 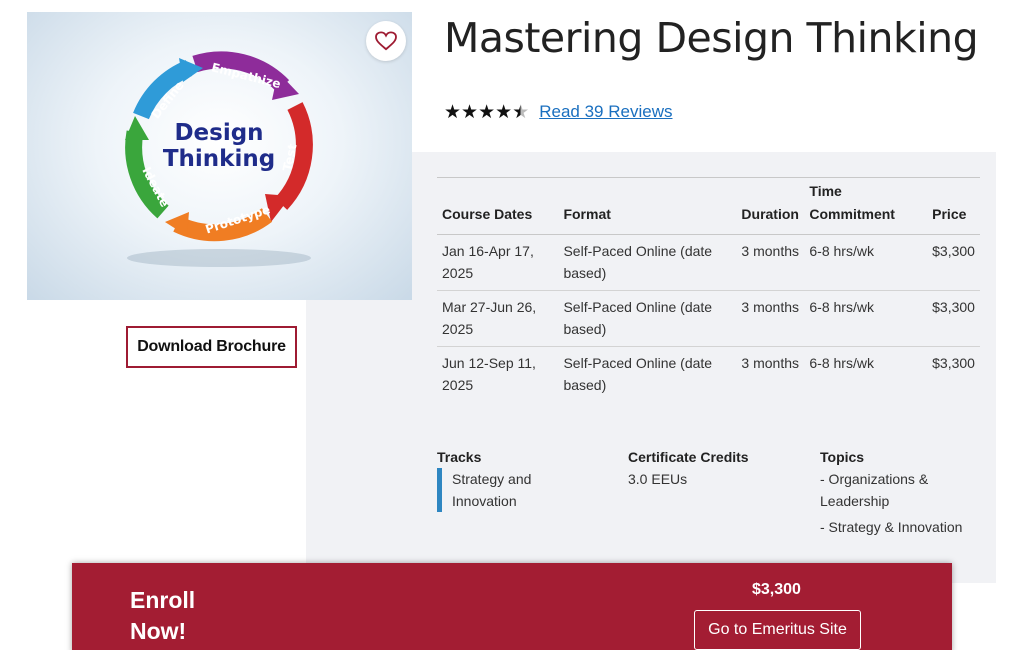 What do you see at coordinates (711, 38) in the screenshot?
I see `page-title: Mastering Design Thinking` at bounding box center [711, 38].